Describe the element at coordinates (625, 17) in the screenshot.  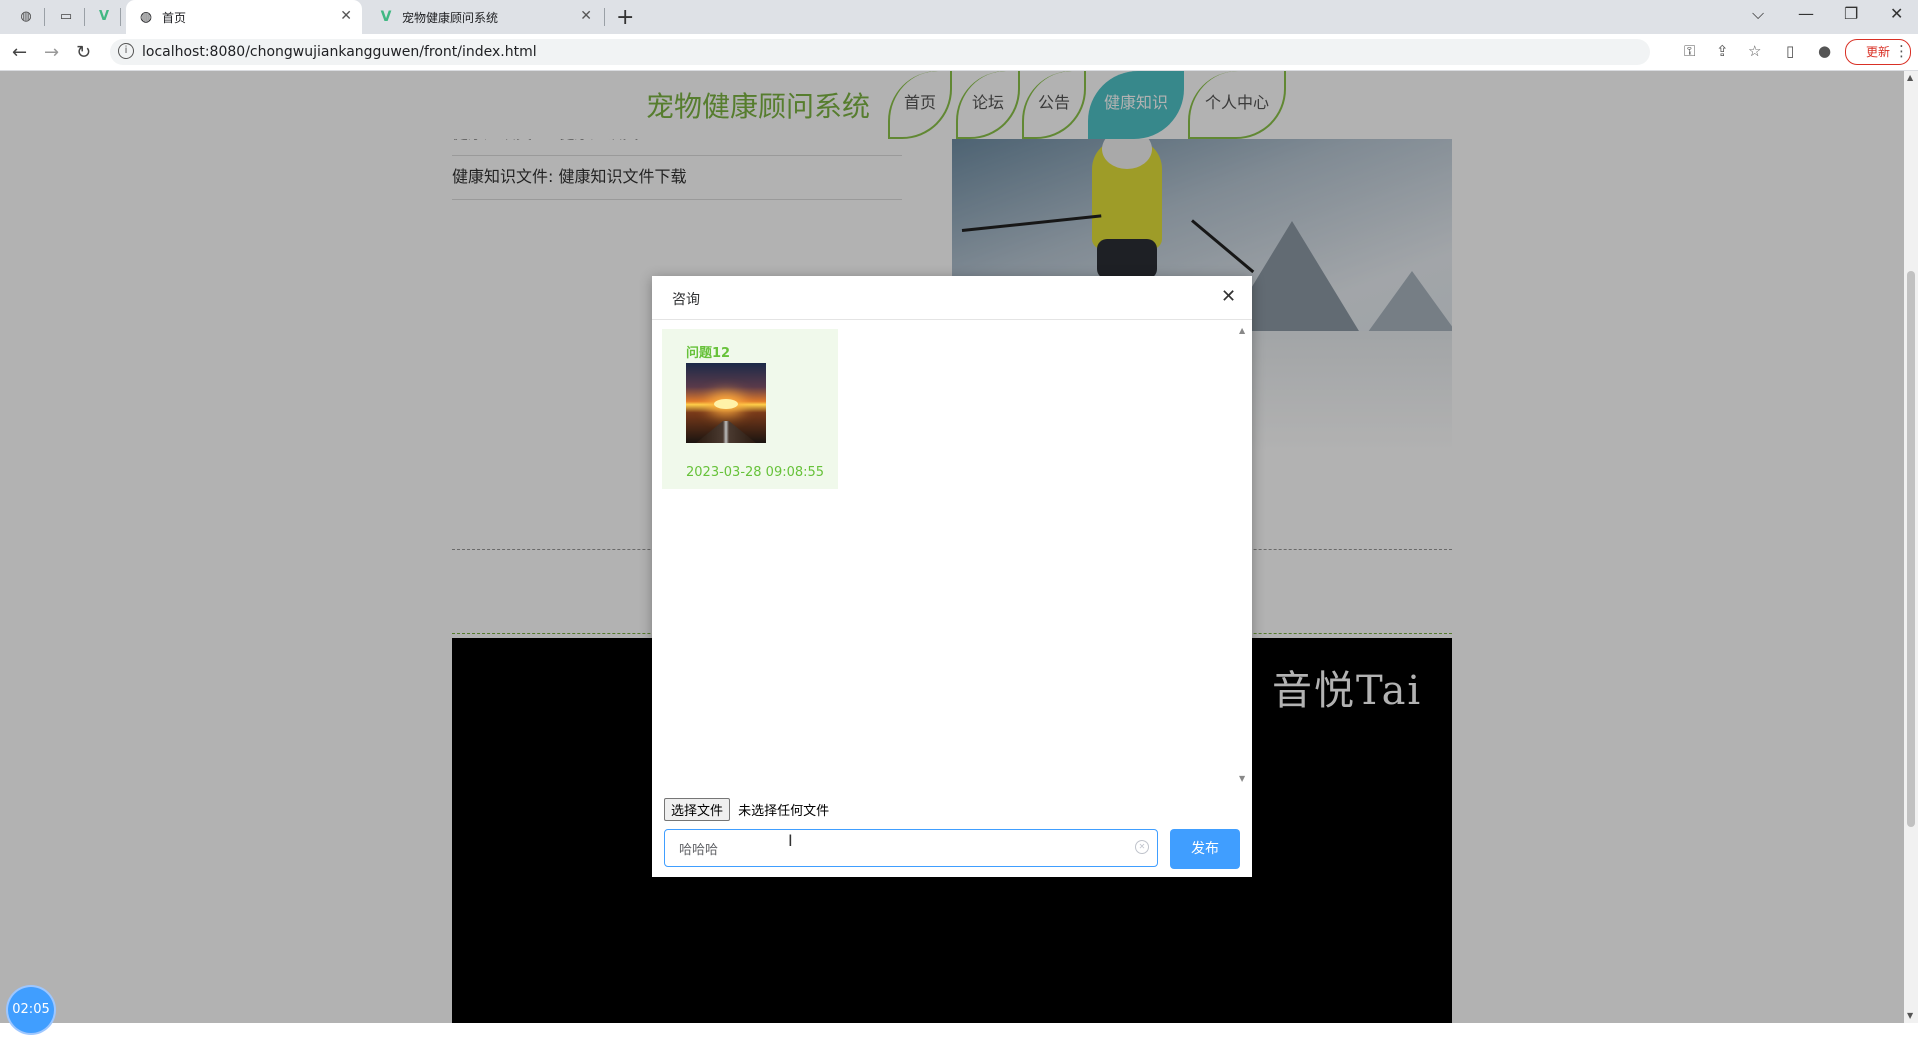
I see `new-tab-icon: +` at that location.